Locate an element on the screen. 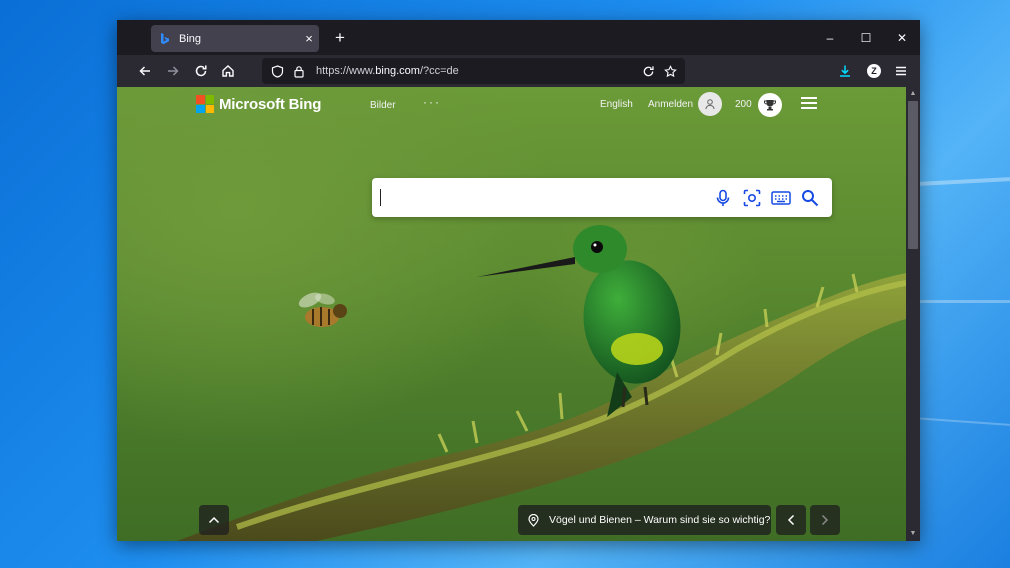 The width and height of the screenshot is (1010, 568). scroll-down-arrow-icon: ▼ is located at coordinates (913, 534).